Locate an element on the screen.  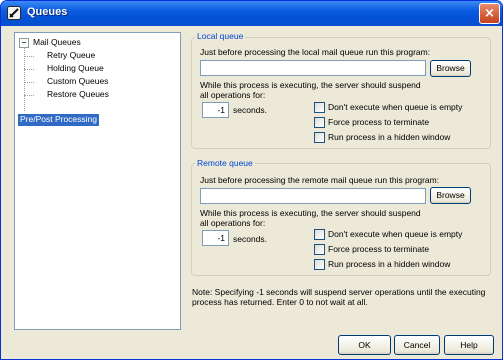
tree-item-label: Pre/Post Processing is located at coordinates (59, 119).